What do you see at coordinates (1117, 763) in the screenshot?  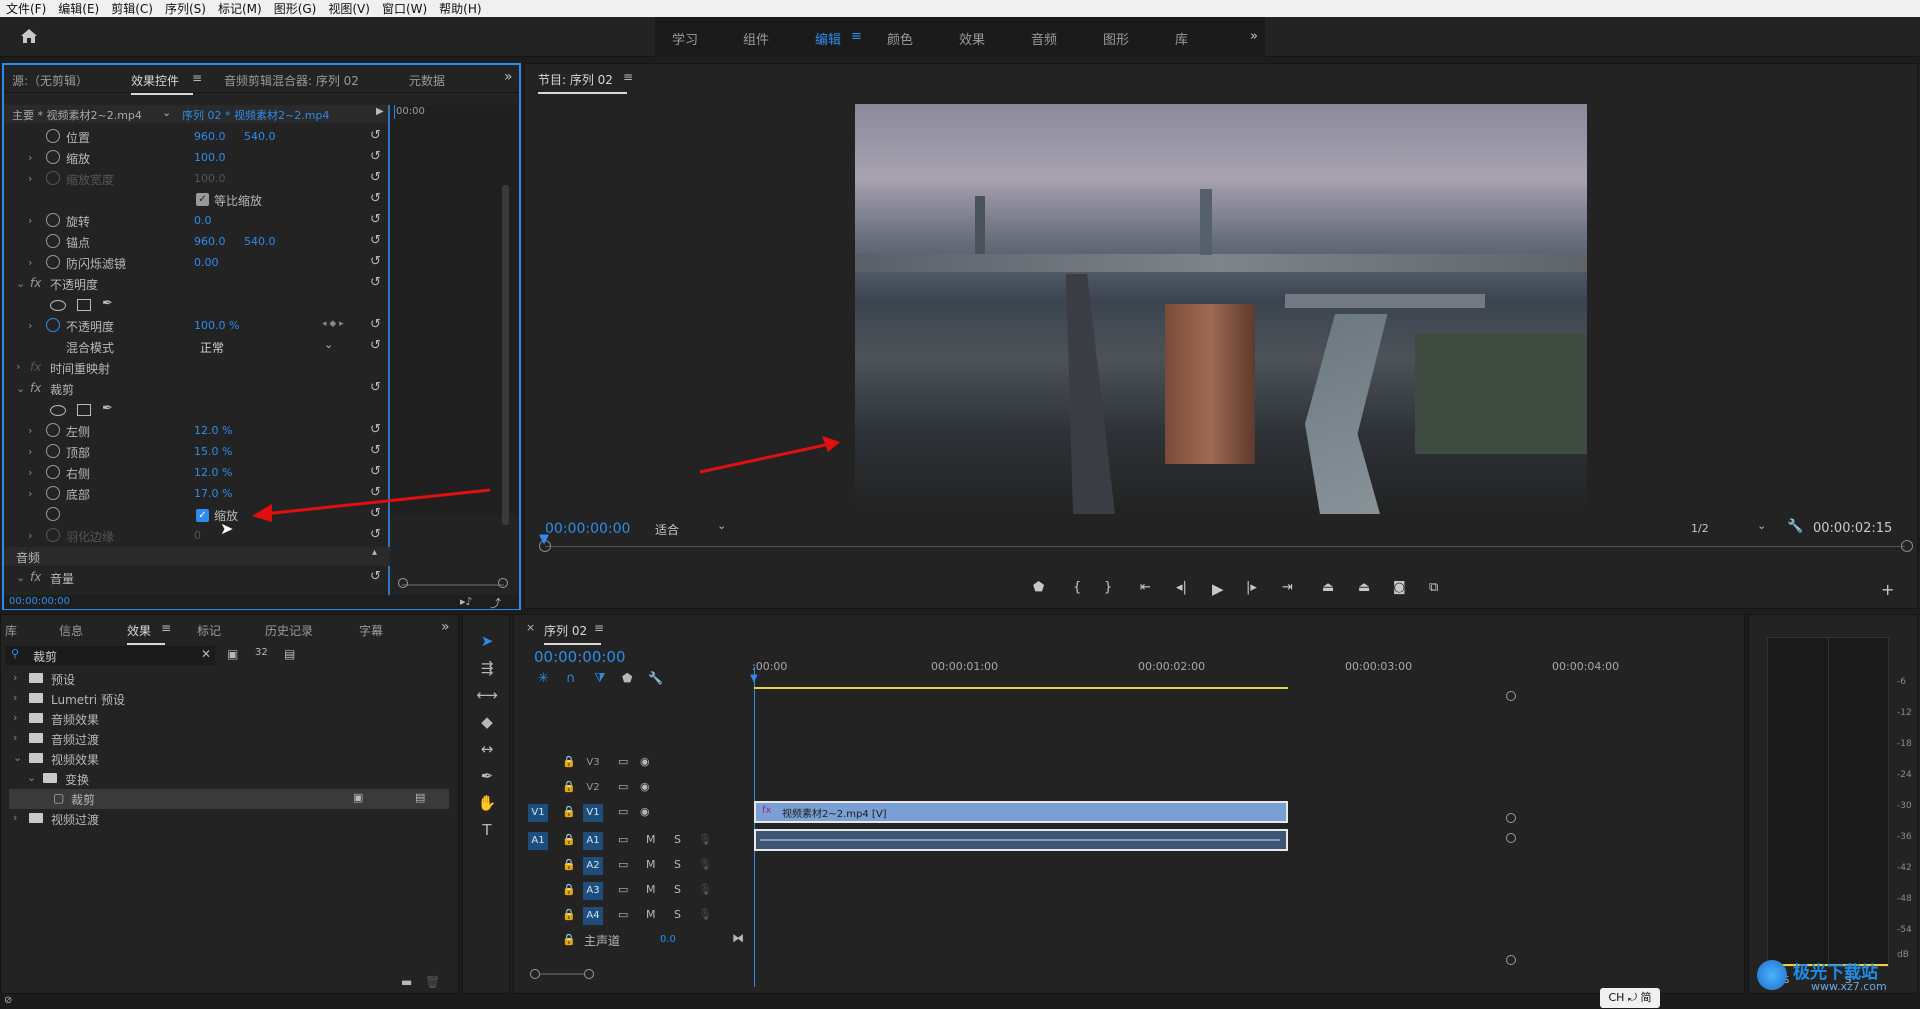 I see `track-v3: 🔒 V3 ▭ ◉` at bounding box center [1117, 763].